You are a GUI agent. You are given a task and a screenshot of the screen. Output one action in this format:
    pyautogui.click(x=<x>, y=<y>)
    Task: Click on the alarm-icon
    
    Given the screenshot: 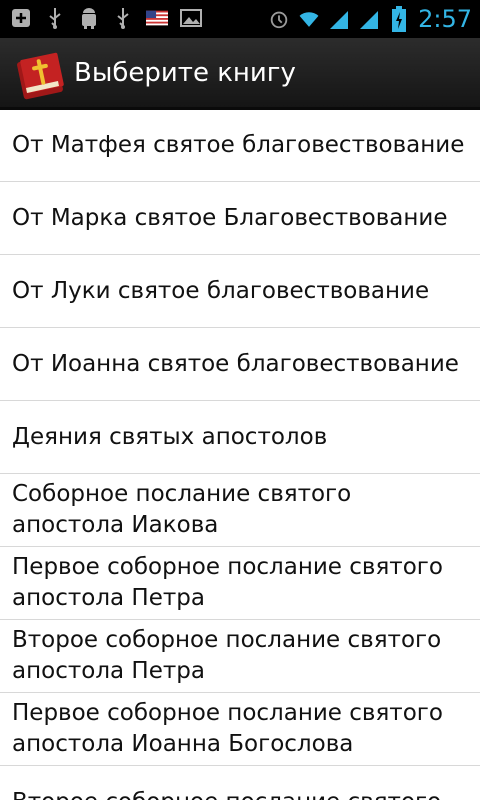 What is the action you would take?
    pyautogui.click(x=279, y=19)
    